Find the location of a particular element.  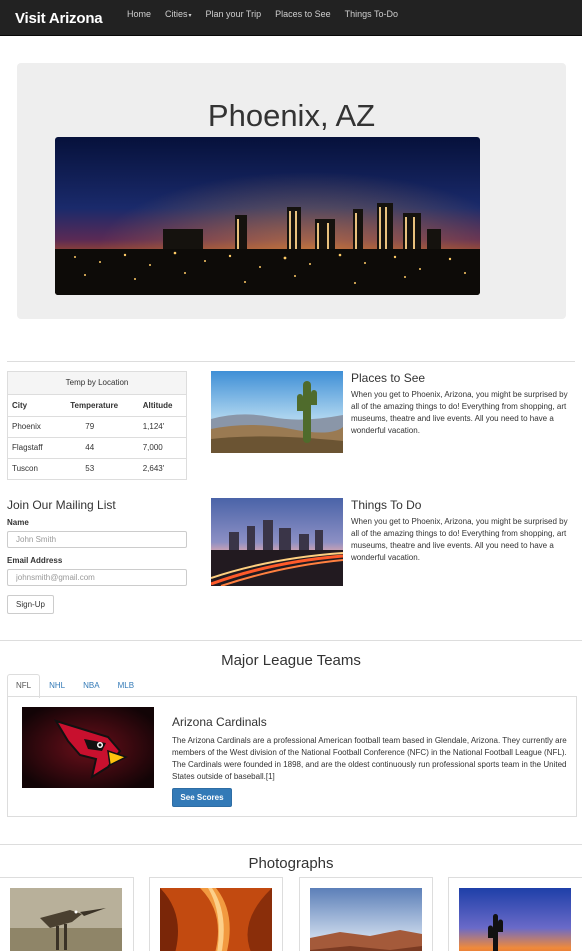

sunset-cactus-photo is located at coordinates (515, 919).